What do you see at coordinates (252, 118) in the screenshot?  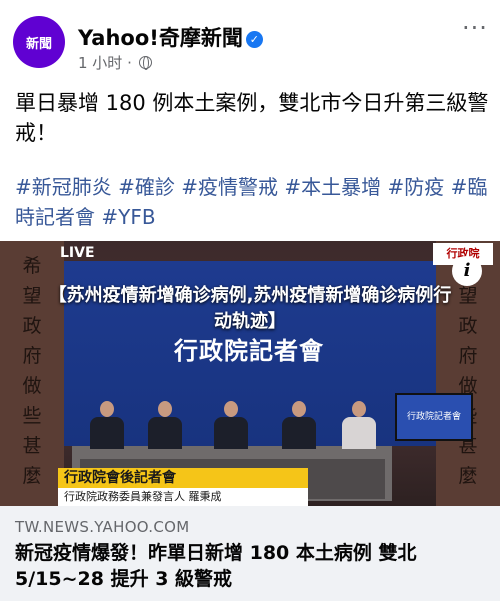 I see `post-body: 單日暴增 180 例本土案例，雙北市今日升第三級警戒！` at bounding box center [252, 118].